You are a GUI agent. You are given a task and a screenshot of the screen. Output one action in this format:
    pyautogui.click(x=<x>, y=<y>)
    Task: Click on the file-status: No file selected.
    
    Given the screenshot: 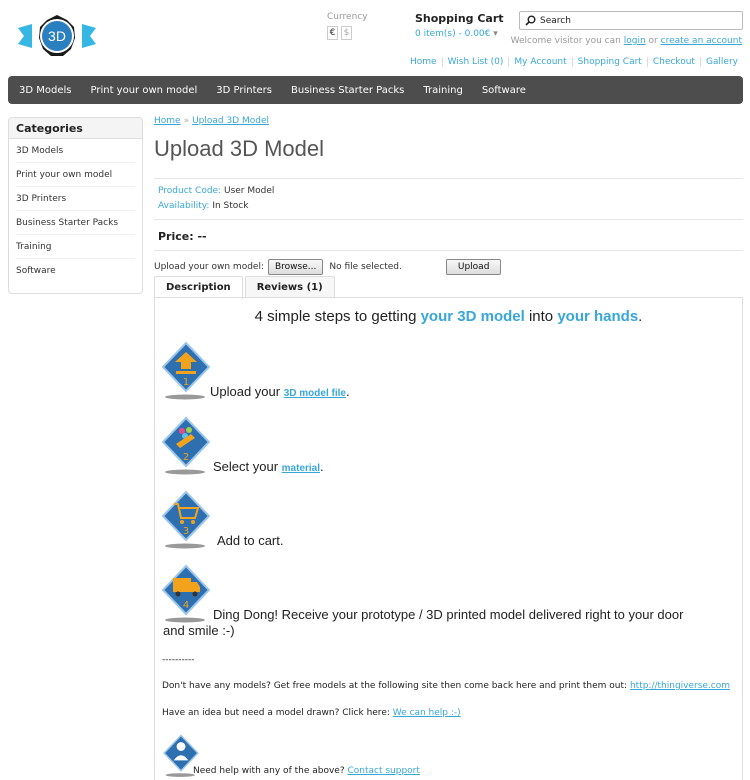 What is the action you would take?
    pyautogui.click(x=365, y=267)
    